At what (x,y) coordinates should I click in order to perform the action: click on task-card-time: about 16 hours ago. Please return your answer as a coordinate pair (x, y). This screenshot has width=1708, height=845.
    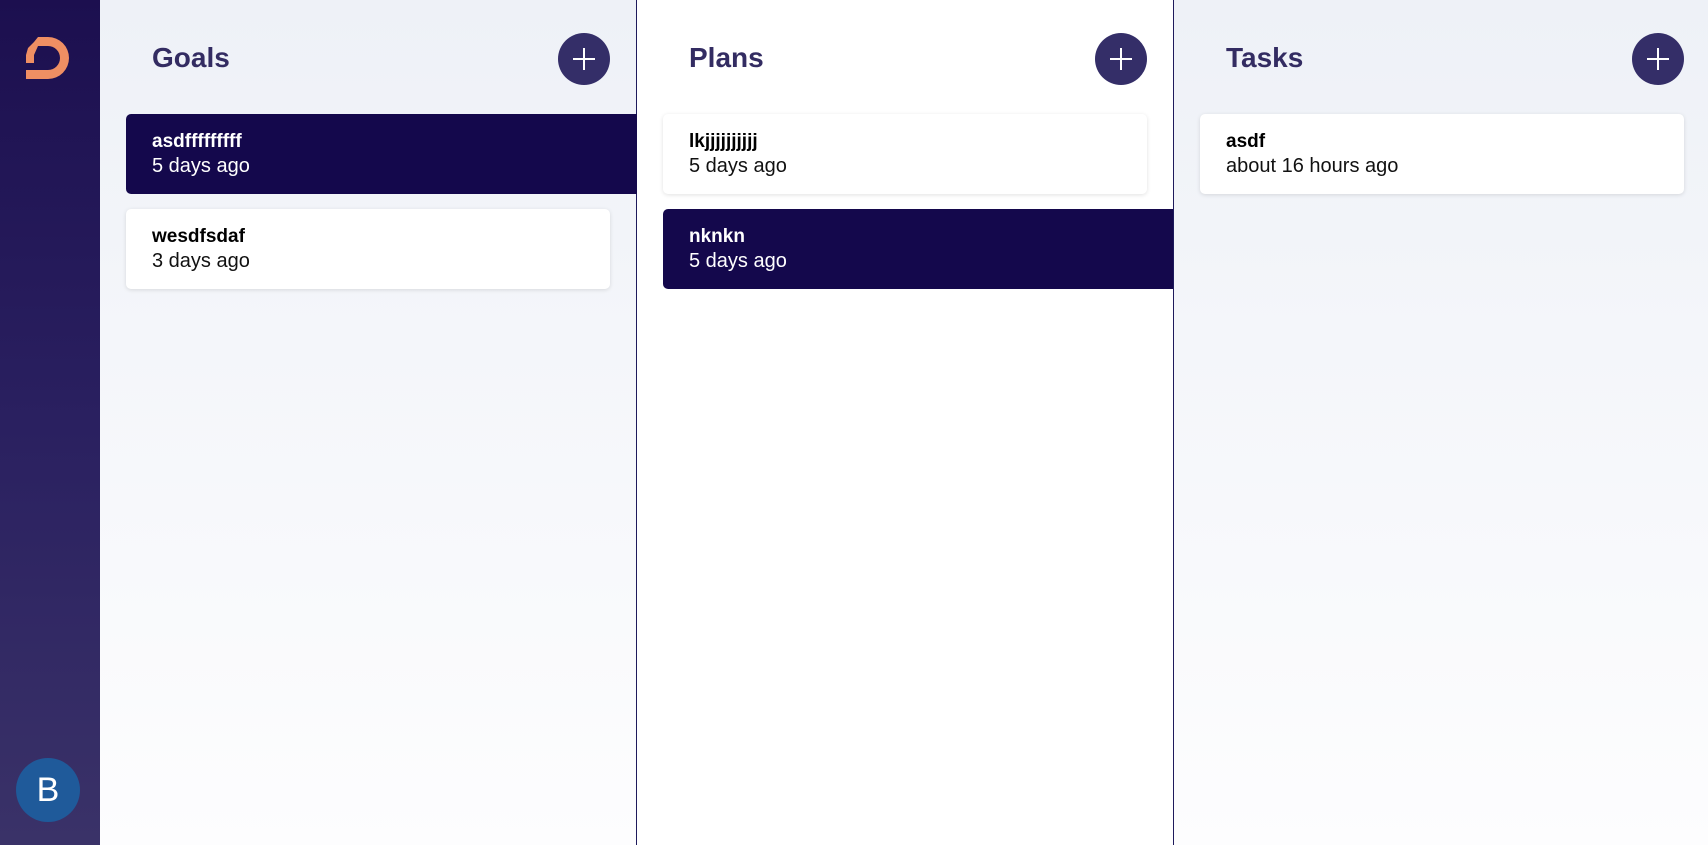
    Looking at the image, I should click on (1312, 166).